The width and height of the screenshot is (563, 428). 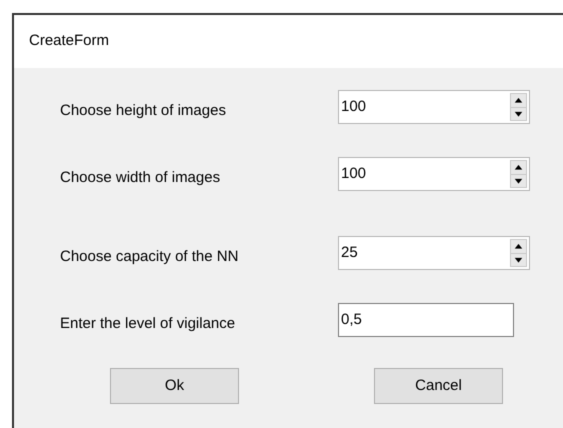 What do you see at coordinates (69, 41) in the screenshot?
I see `window-title: CreateForm` at bounding box center [69, 41].